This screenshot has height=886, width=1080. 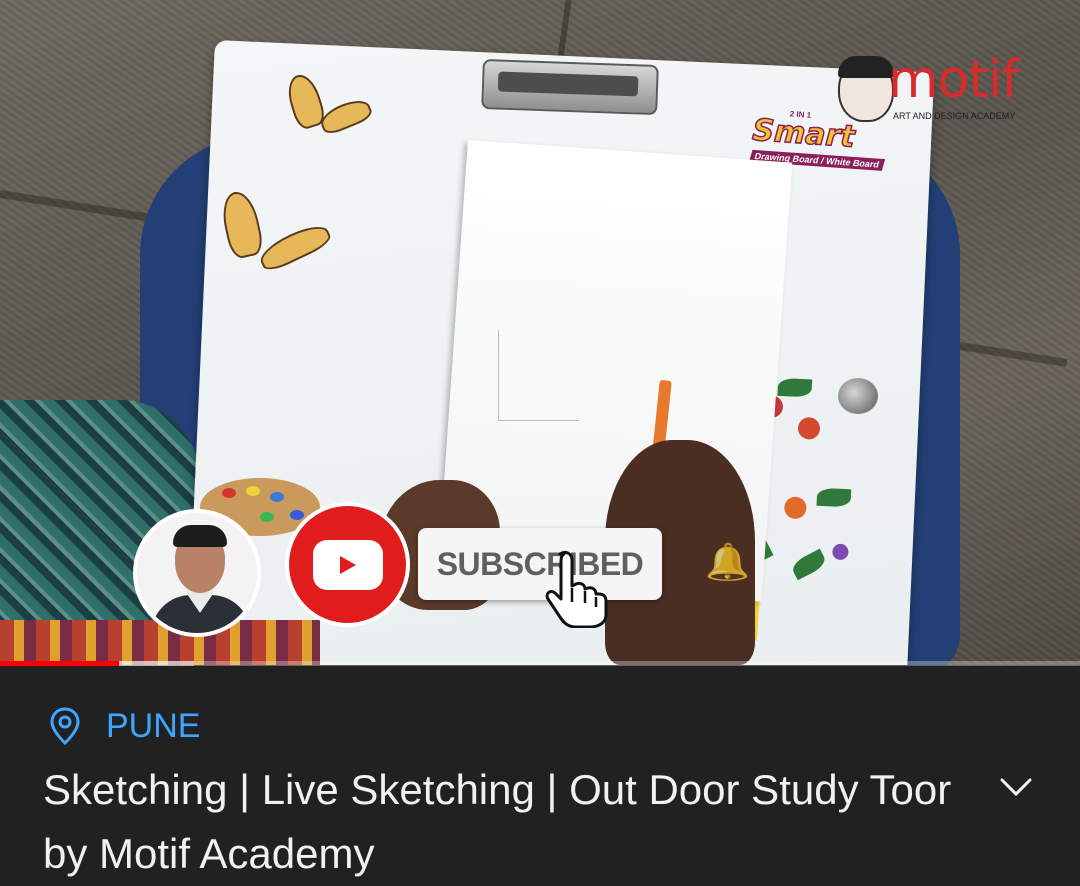 I want to click on board-knob, so click(x=858, y=396).